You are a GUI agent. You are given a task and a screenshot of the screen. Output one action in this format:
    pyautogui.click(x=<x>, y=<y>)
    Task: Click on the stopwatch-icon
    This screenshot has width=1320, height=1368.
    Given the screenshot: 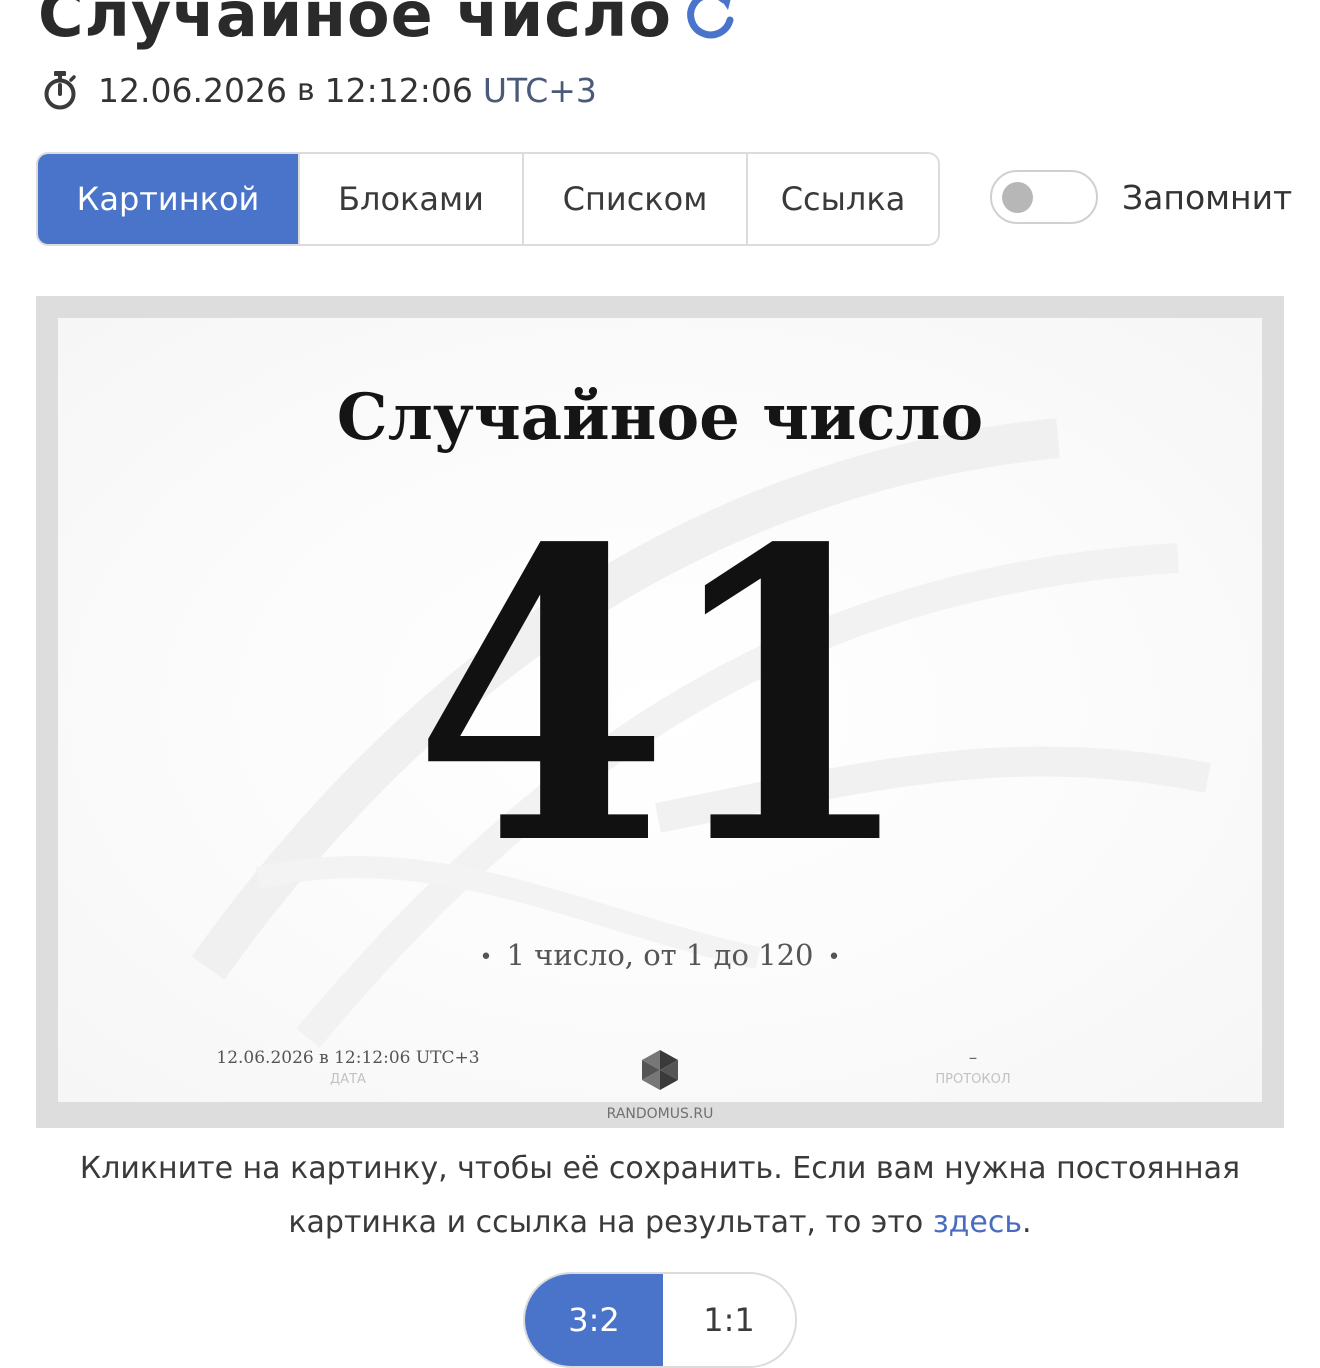 What is the action you would take?
    pyautogui.click(x=60, y=90)
    